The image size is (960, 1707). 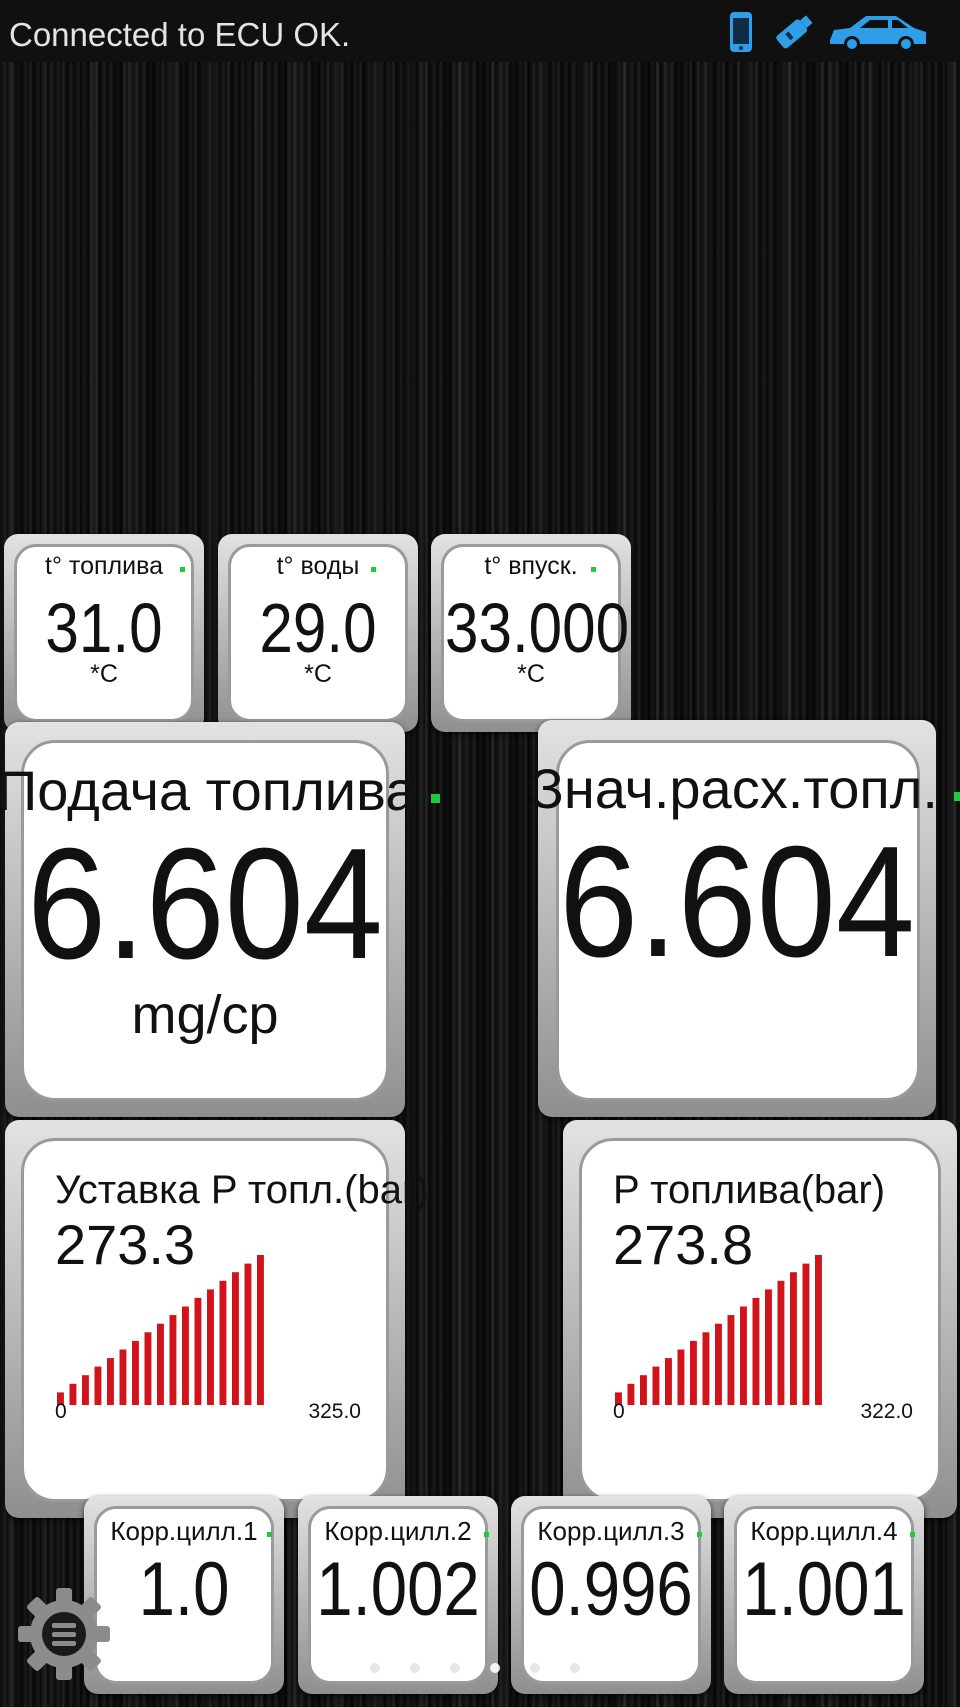 I want to click on gauge-label: Корр.цилл.1, so click(x=184, y=1531).